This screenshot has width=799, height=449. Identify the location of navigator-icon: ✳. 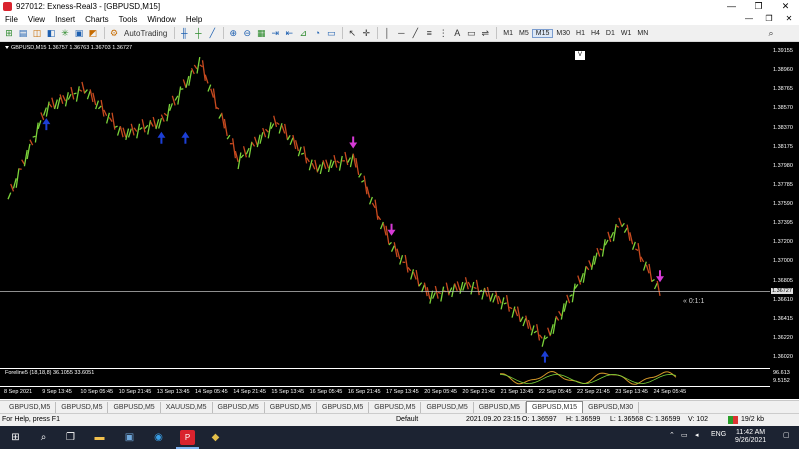
(65, 33).